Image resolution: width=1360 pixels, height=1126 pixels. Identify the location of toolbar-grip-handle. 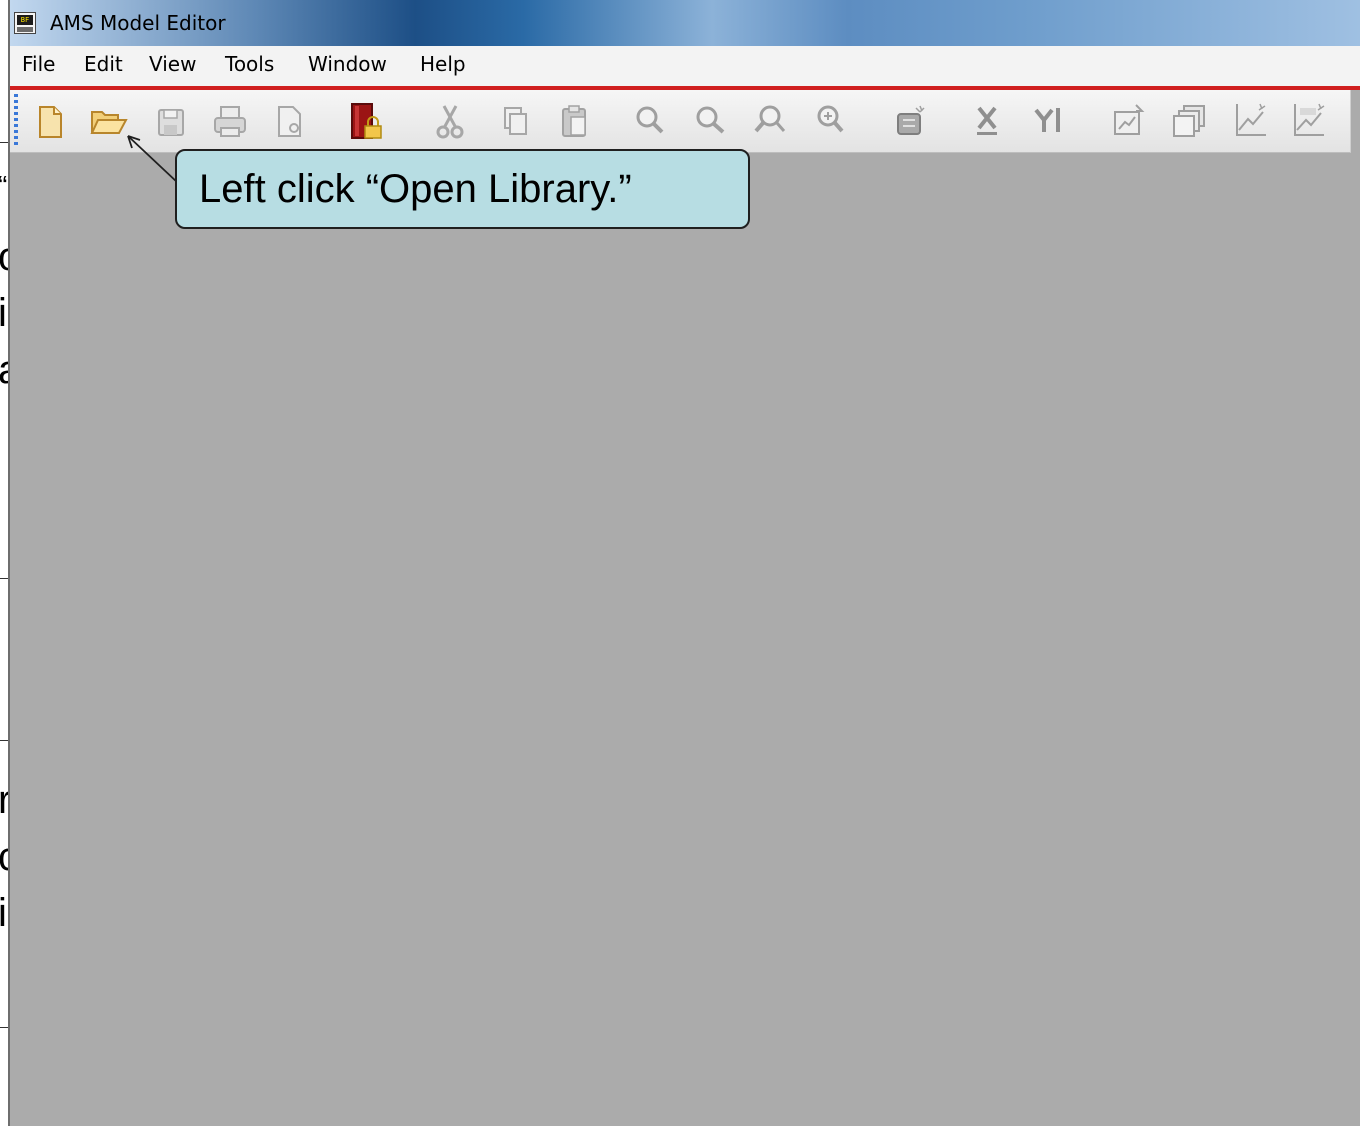
(16, 120).